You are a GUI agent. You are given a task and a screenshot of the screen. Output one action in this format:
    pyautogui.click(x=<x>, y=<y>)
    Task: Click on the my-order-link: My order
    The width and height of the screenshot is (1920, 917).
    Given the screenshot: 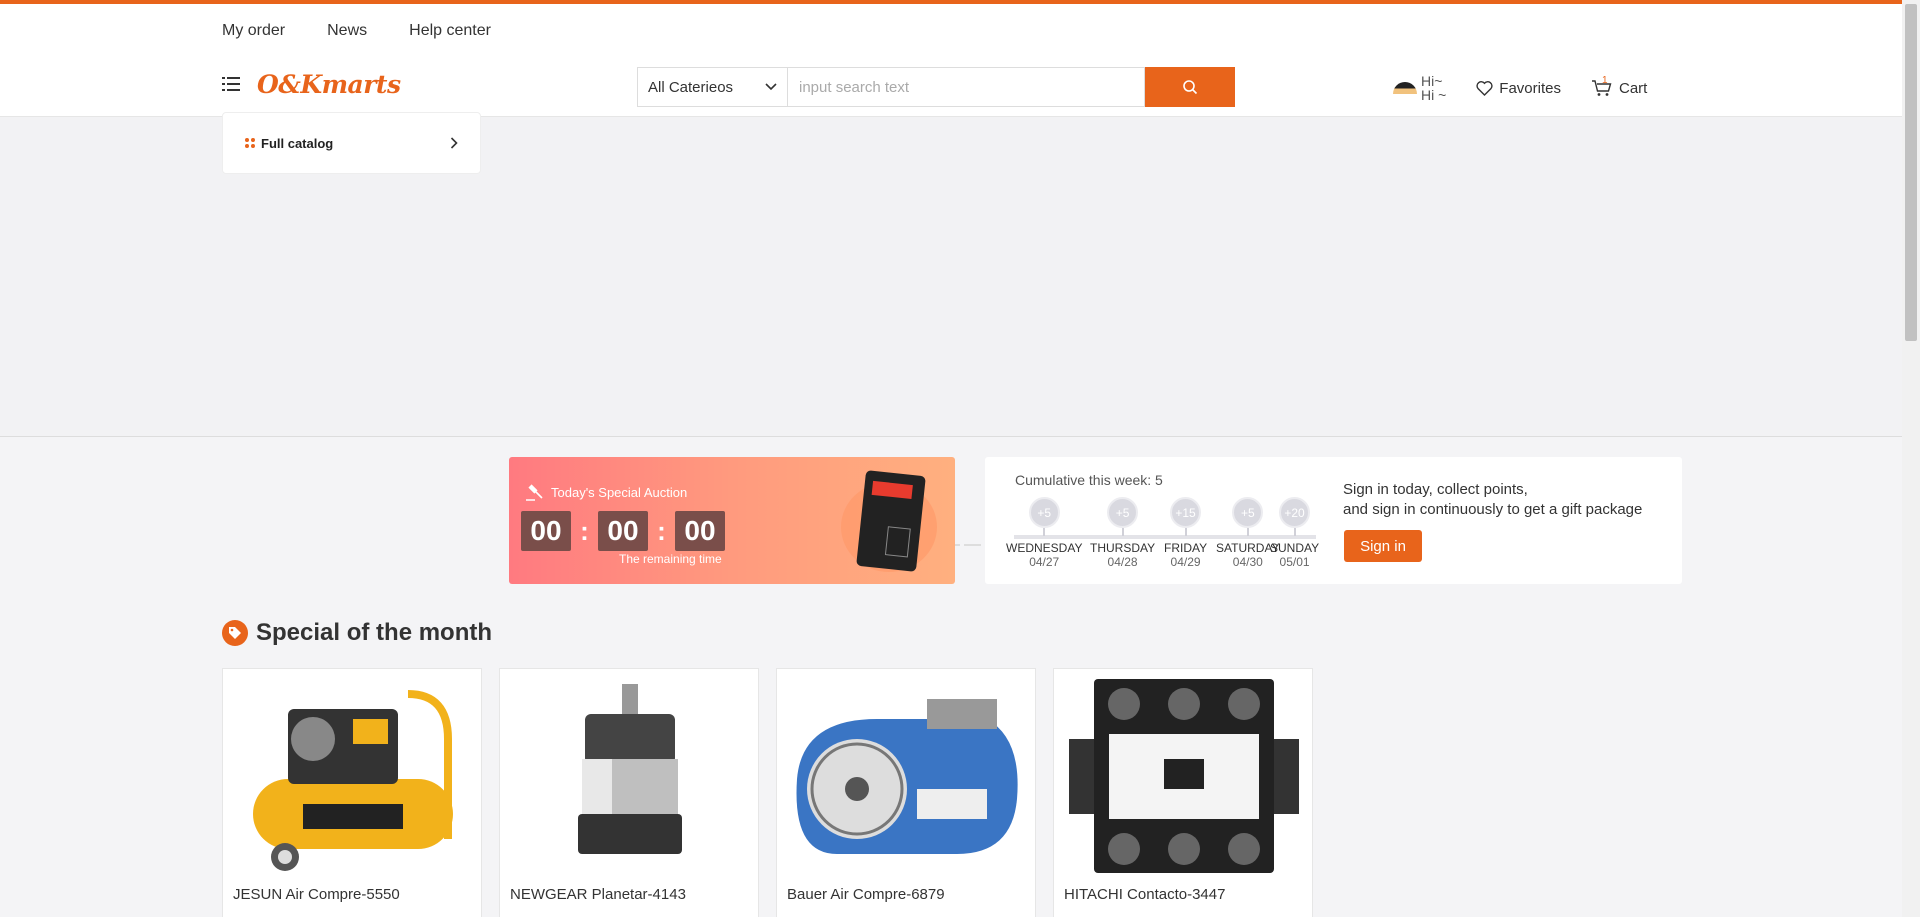 What is the action you would take?
    pyautogui.click(x=253, y=31)
    